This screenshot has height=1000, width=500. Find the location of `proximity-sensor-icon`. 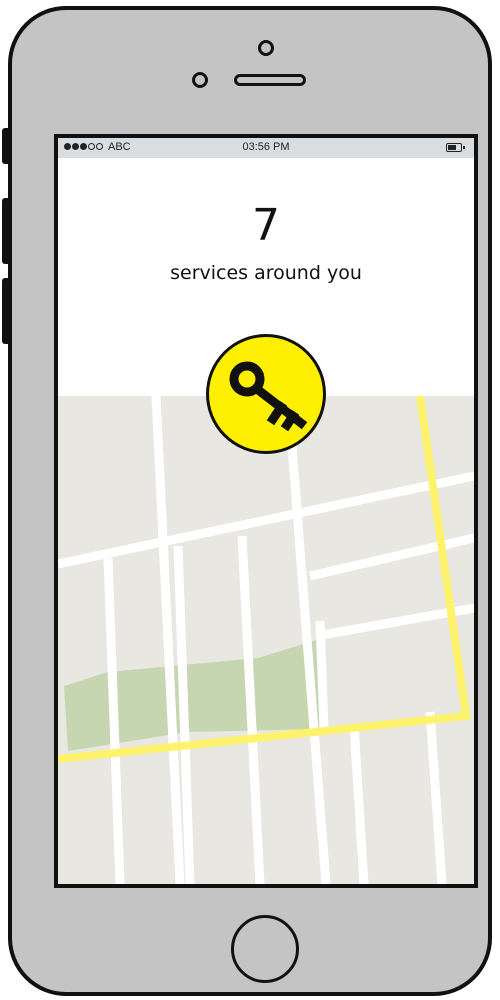

proximity-sensor-icon is located at coordinates (200, 80).